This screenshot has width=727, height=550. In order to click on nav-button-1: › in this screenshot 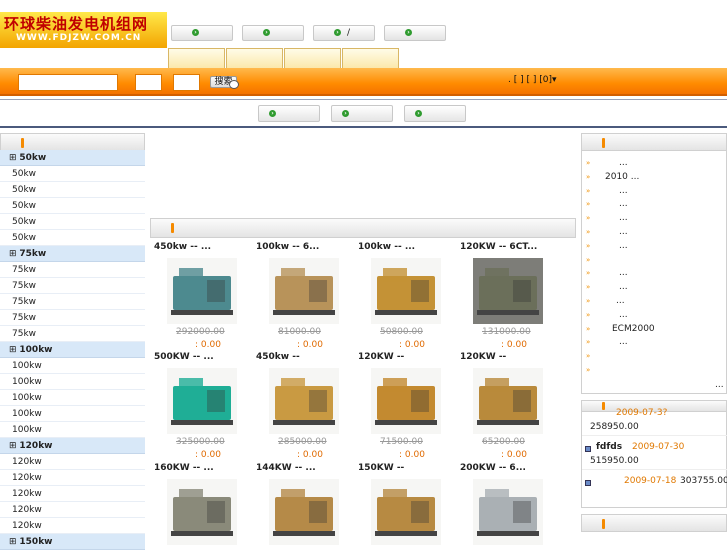, I will do `click(289, 113)`.